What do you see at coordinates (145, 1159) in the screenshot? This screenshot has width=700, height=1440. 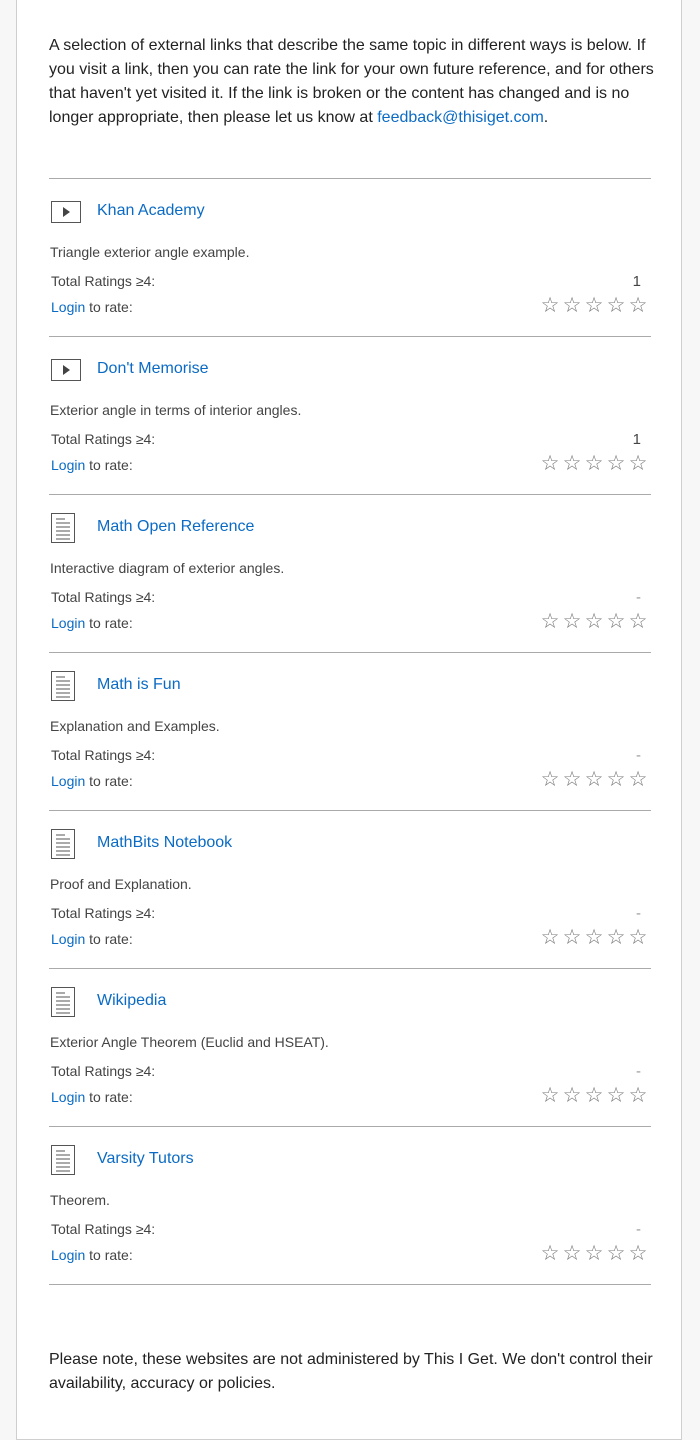 I see `link-title: Varsity Tutors` at bounding box center [145, 1159].